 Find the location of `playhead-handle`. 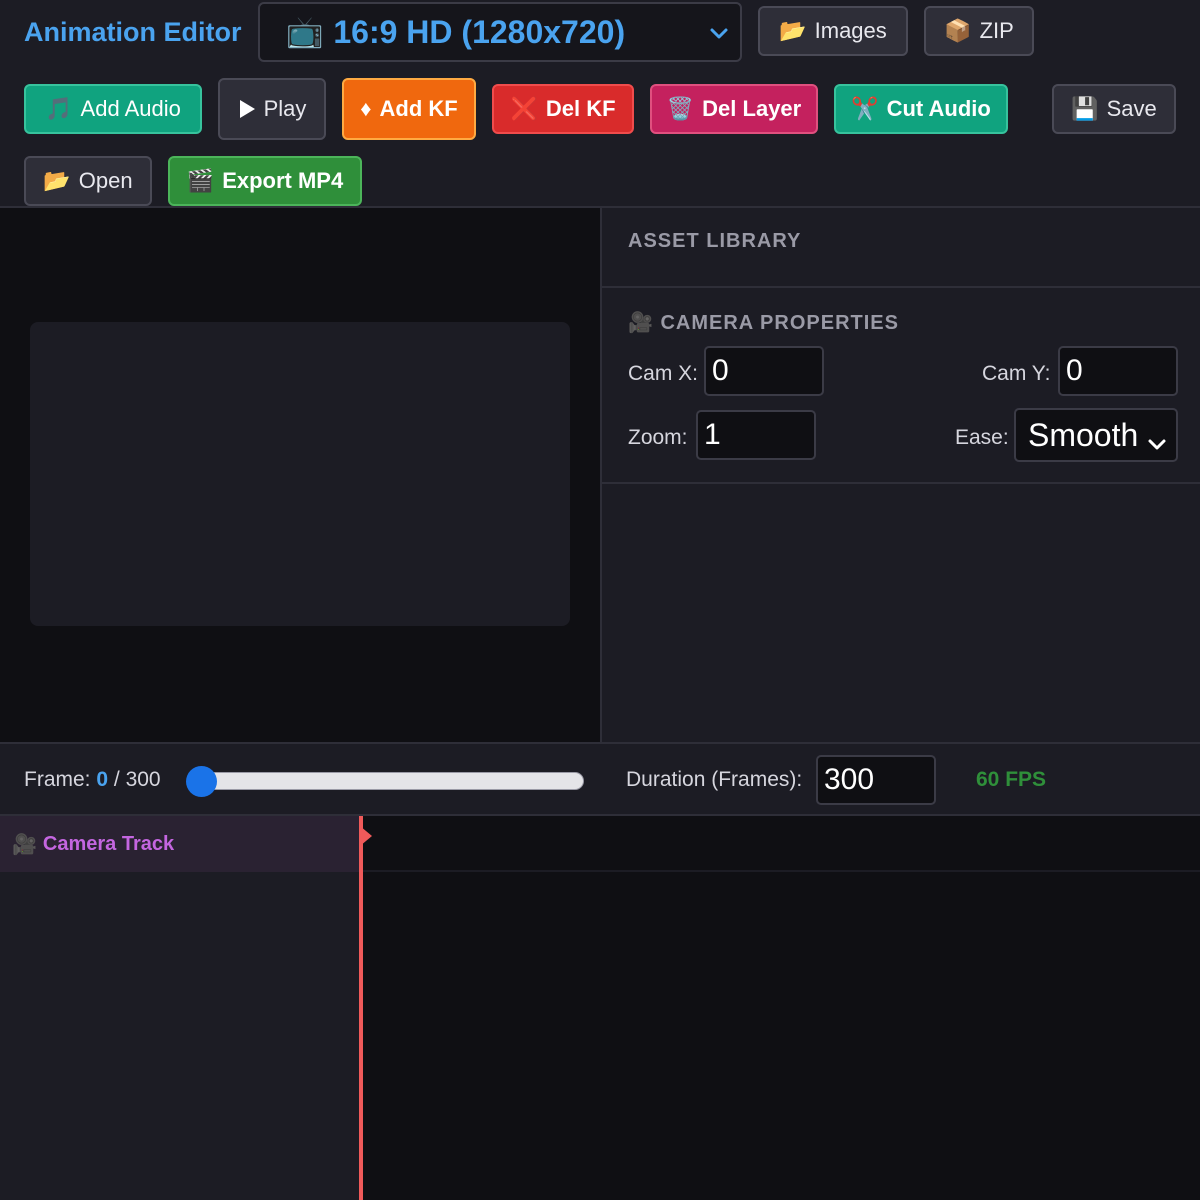

playhead-handle is located at coordinates (366, 836).